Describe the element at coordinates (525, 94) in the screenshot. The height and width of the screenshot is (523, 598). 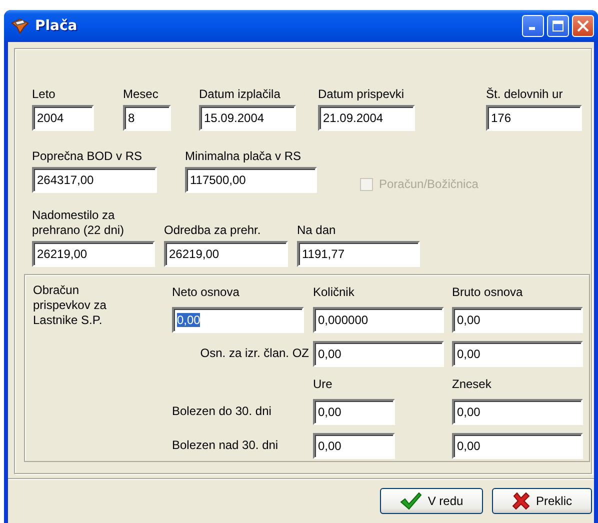
I see `field-label: Št. delovnih ur` at that location.